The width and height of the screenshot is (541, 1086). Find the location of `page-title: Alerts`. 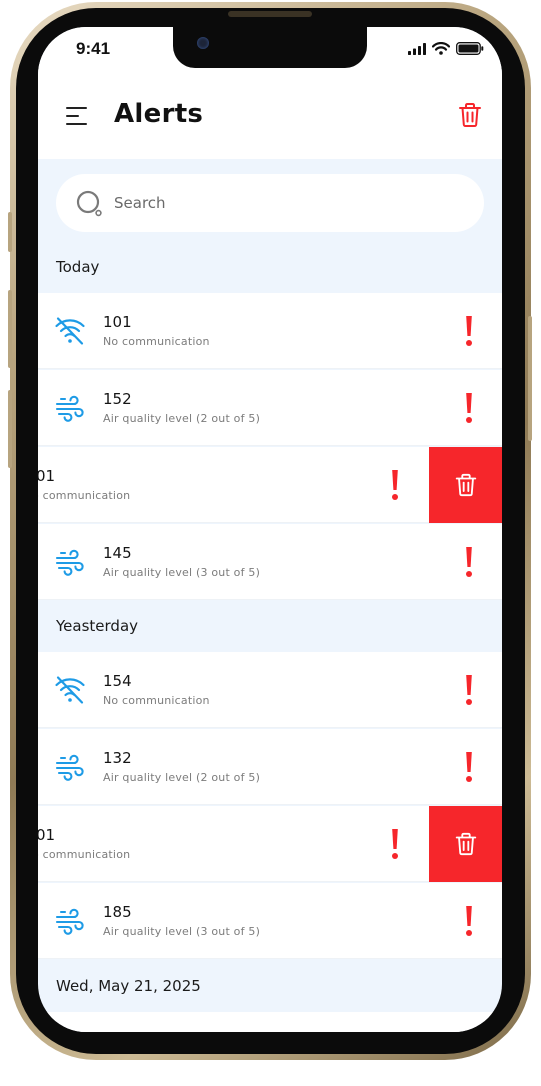

page-title: Alerts is located at coordinates (159, 114).